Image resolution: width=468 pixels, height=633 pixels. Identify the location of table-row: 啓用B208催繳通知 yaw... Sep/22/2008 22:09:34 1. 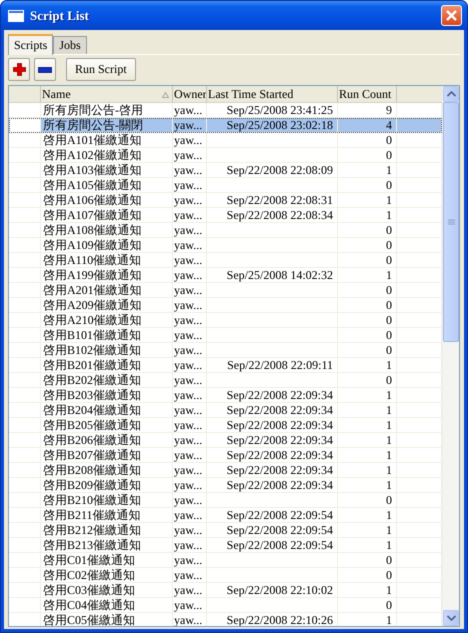
(225, 470).